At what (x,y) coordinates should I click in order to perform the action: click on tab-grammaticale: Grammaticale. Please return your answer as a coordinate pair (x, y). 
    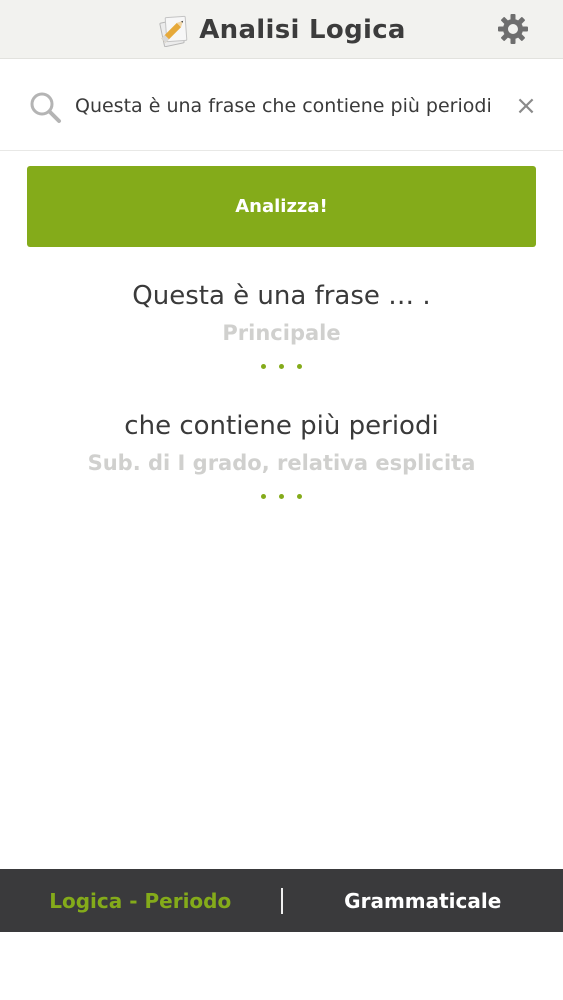
    Looking at the image, I should click on (423, 900).